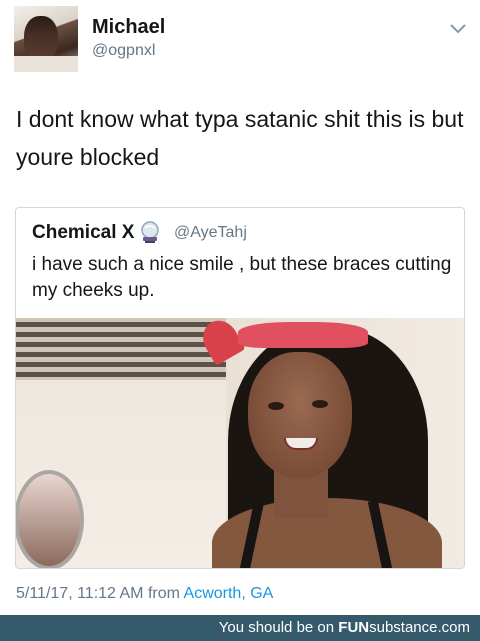  I want to click on headband, so click(303, 335).